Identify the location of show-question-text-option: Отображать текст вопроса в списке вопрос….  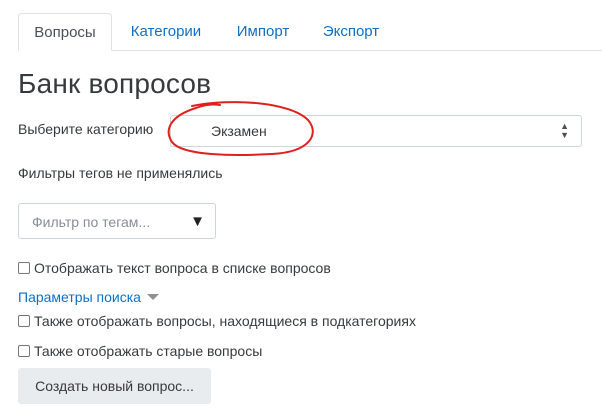
(174, 268).